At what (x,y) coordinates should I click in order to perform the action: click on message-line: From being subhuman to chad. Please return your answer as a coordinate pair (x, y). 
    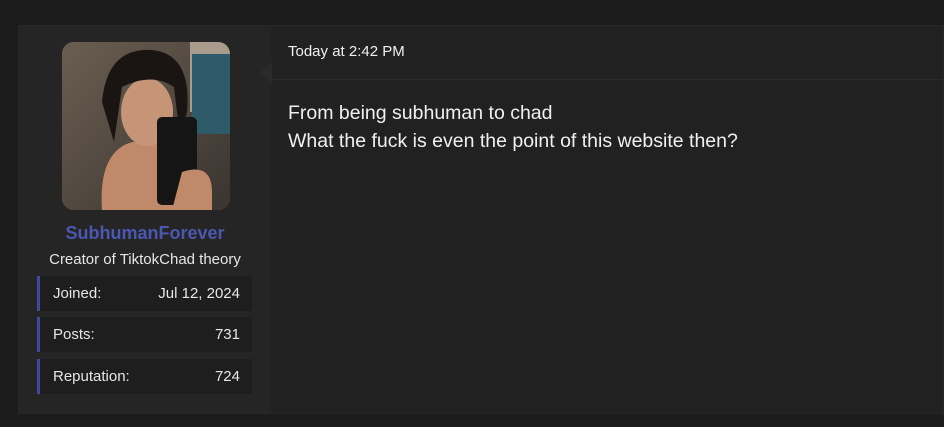
    Looking at the image, I should click on (420, 113).